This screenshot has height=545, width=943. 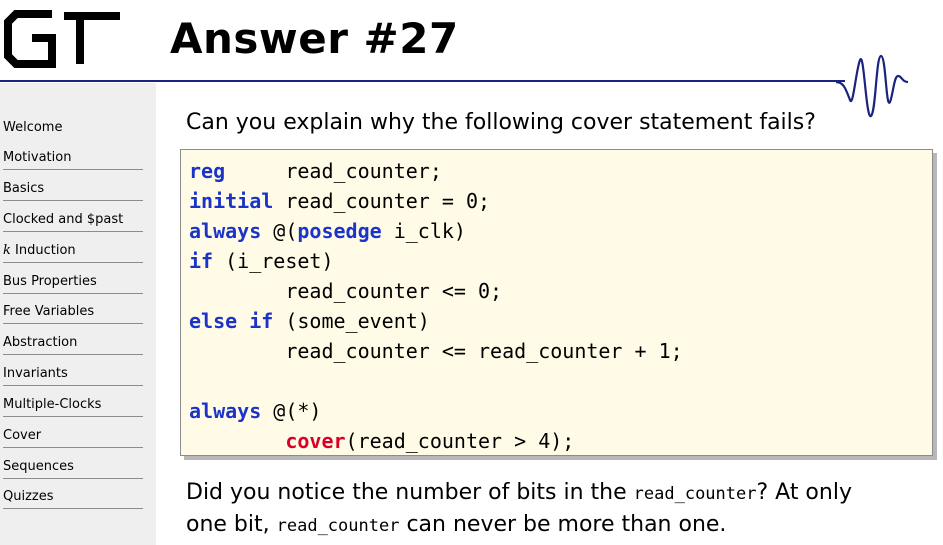 I want to click on code-line: if (i_reset), so click(x=261, y=261).